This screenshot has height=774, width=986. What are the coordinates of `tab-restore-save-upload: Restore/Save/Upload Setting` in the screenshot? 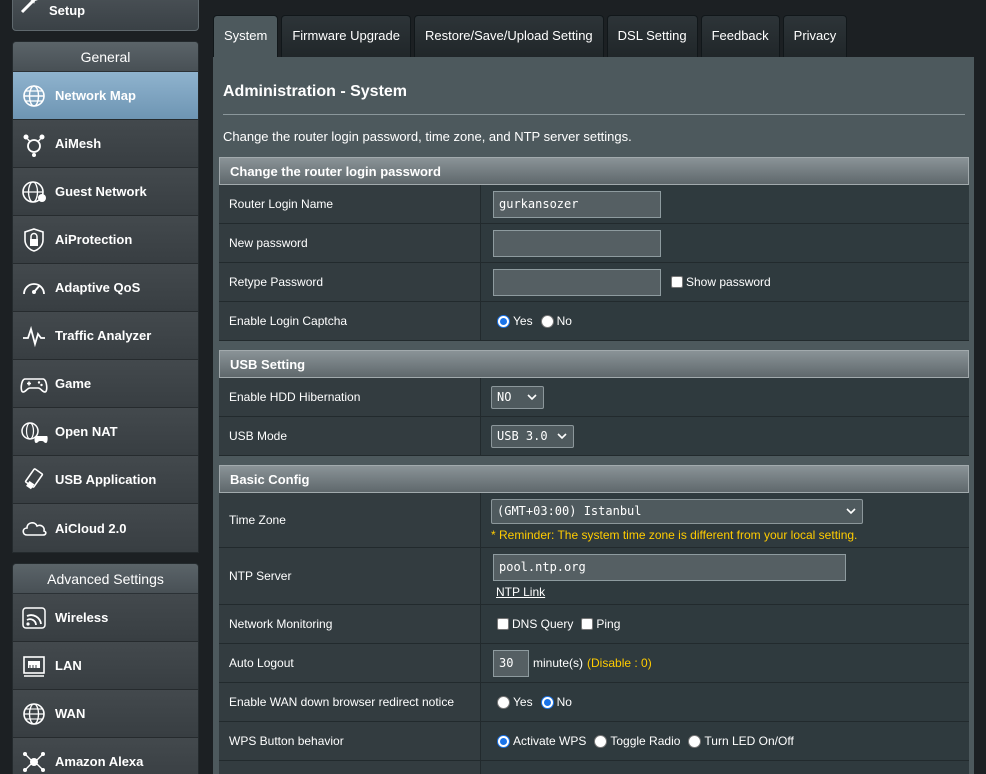 It's located at (509, 36).